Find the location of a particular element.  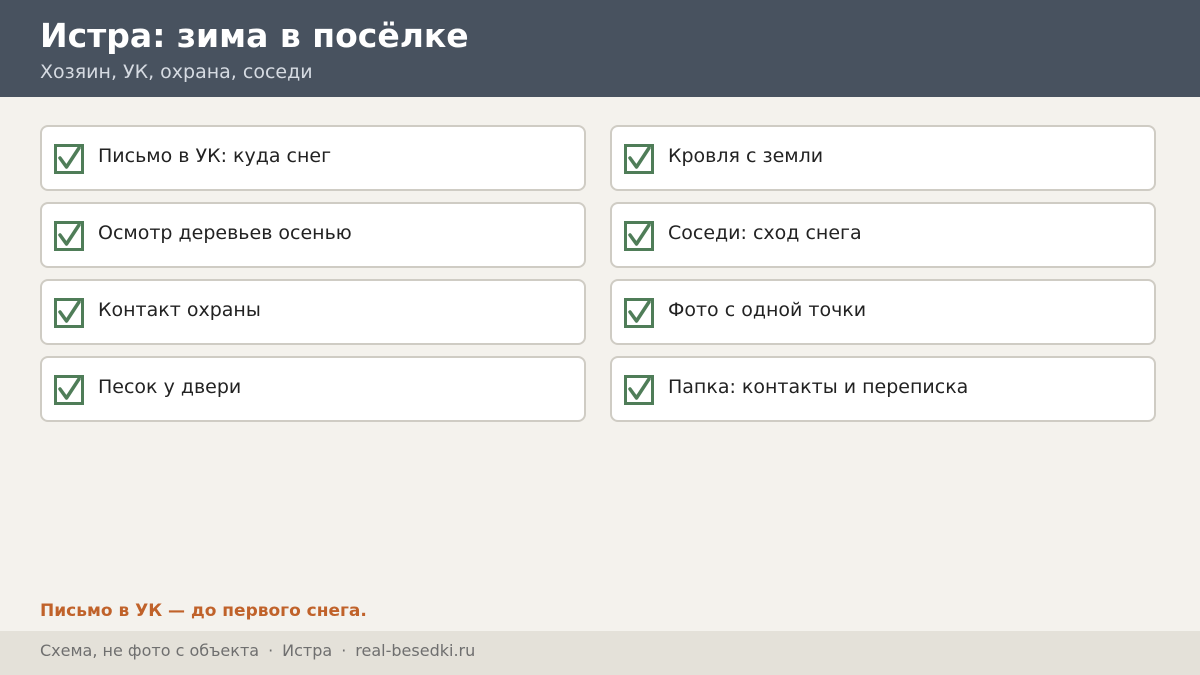

checklist-item: Соседи: сход снега is located at coordinates (883, 235).